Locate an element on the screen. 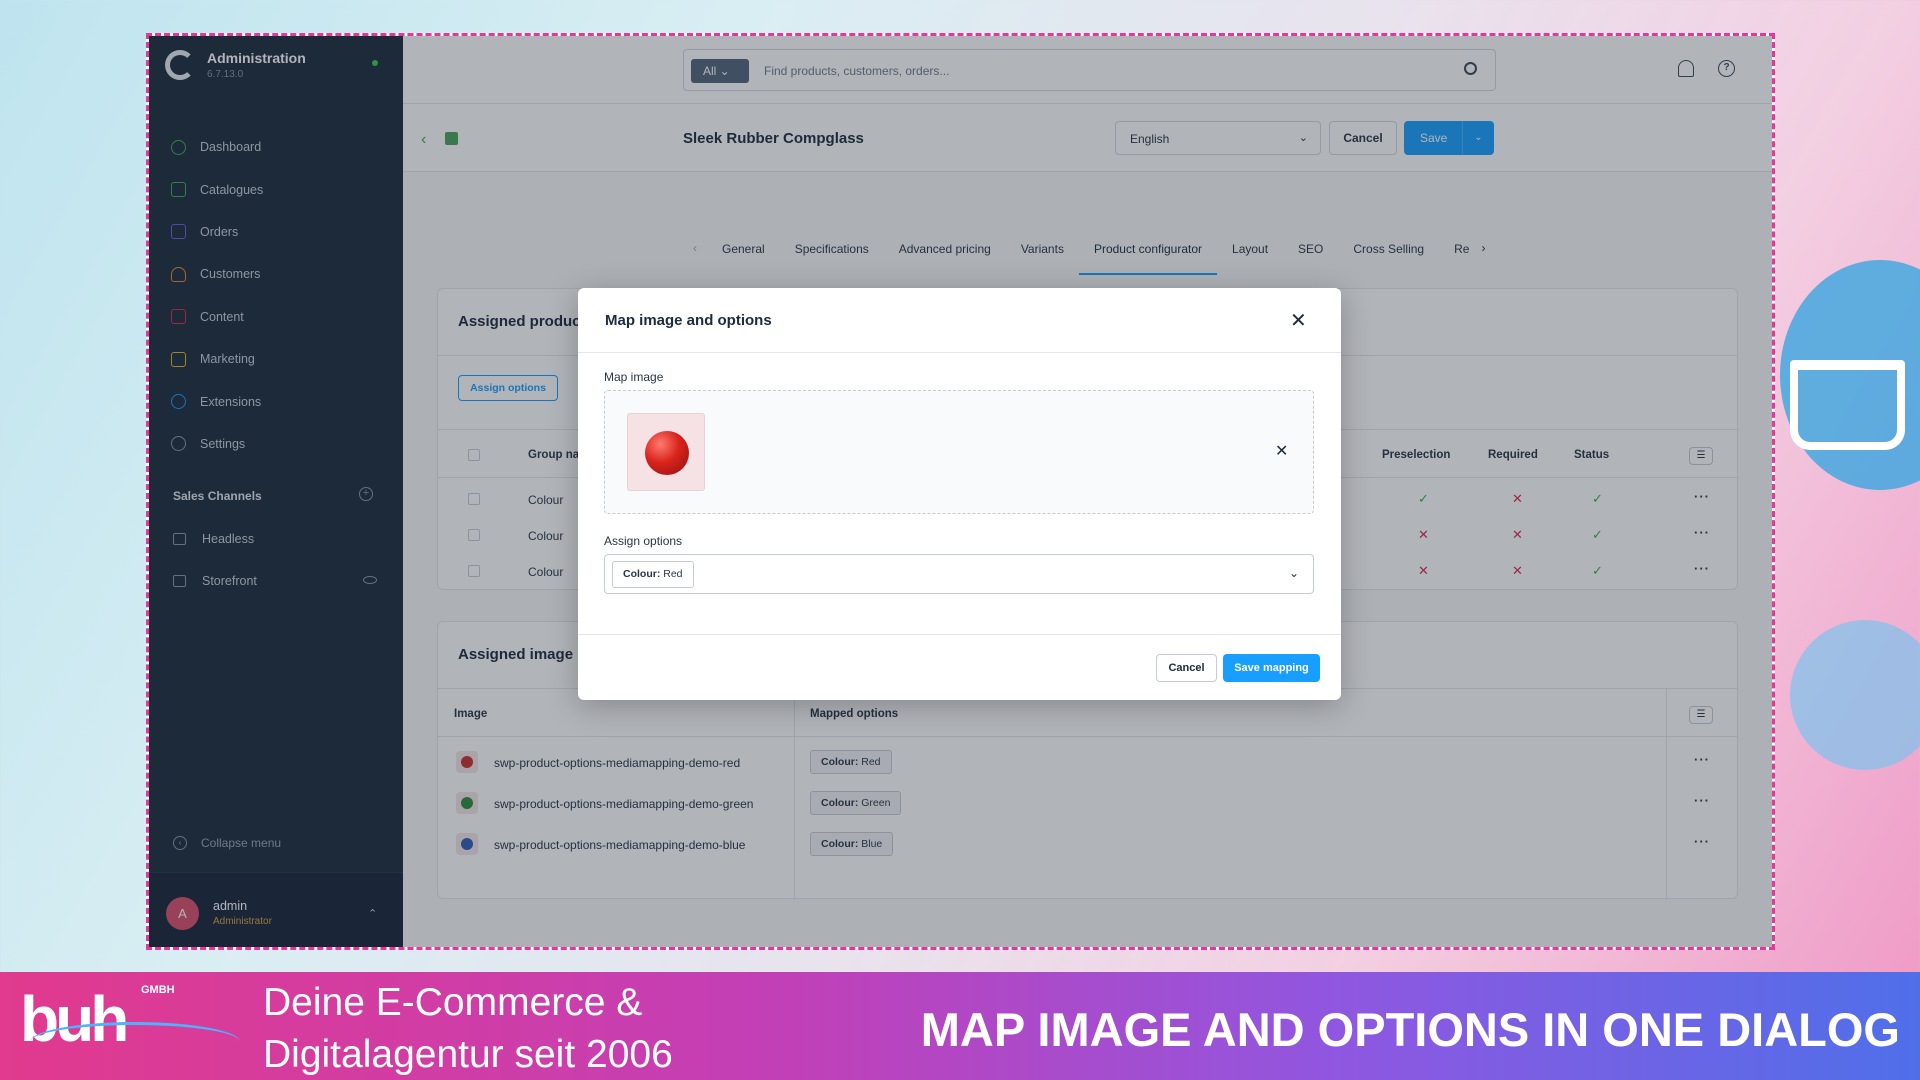 This screenshot has height=1080, width=1920. selected-option-tag: Colour: Red is located at coordinates (653, 574).